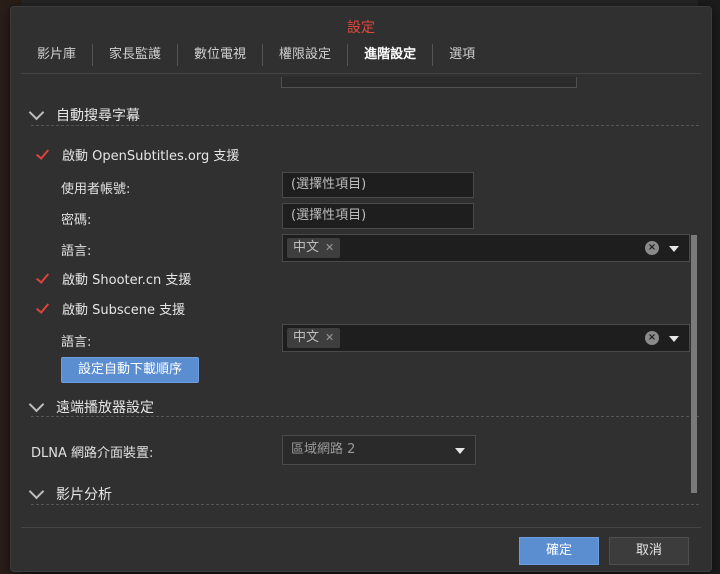 This screenshot has width=720, height=574. I want to click on language2-chip: 中文 ✕, so click(314, 338).